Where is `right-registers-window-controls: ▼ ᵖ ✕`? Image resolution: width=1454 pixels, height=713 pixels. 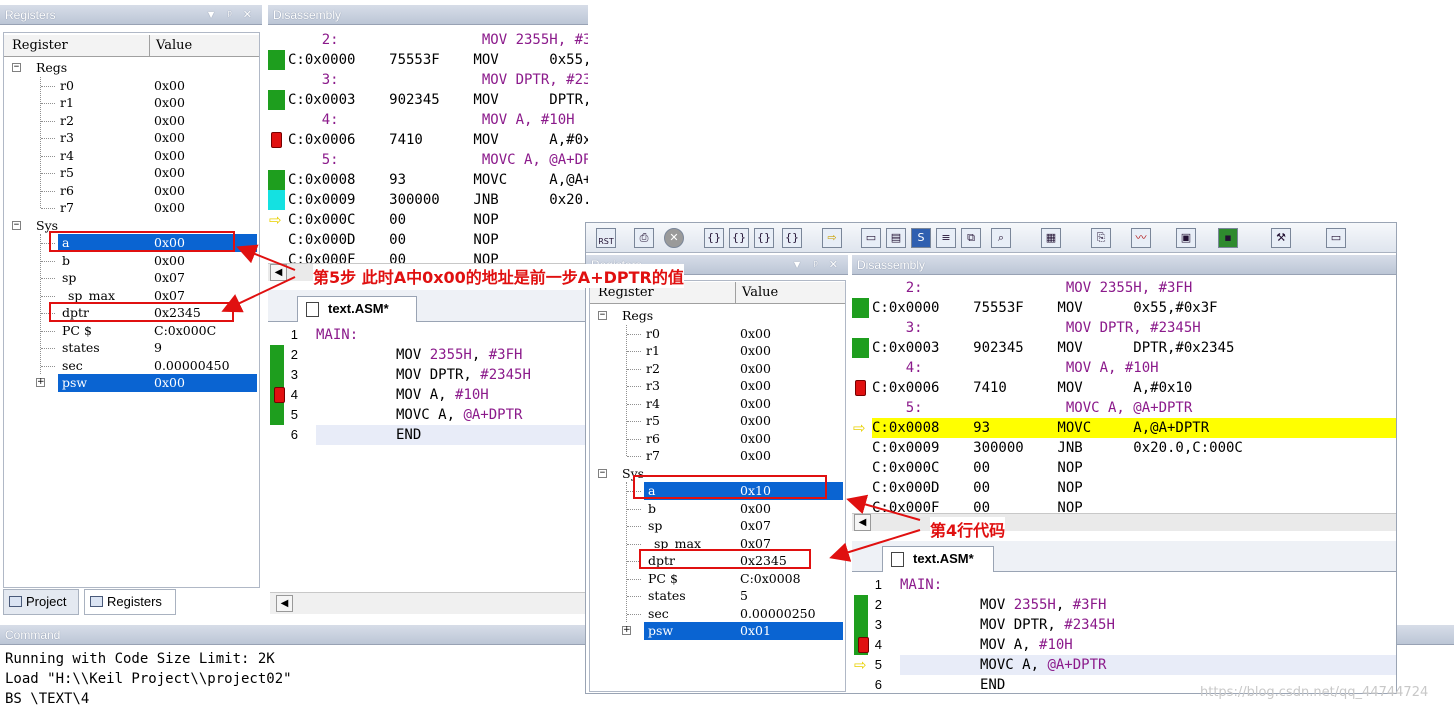 right-registers-window-controls: ▼ ᵖ ✕ is located at coordinates (817, 265).